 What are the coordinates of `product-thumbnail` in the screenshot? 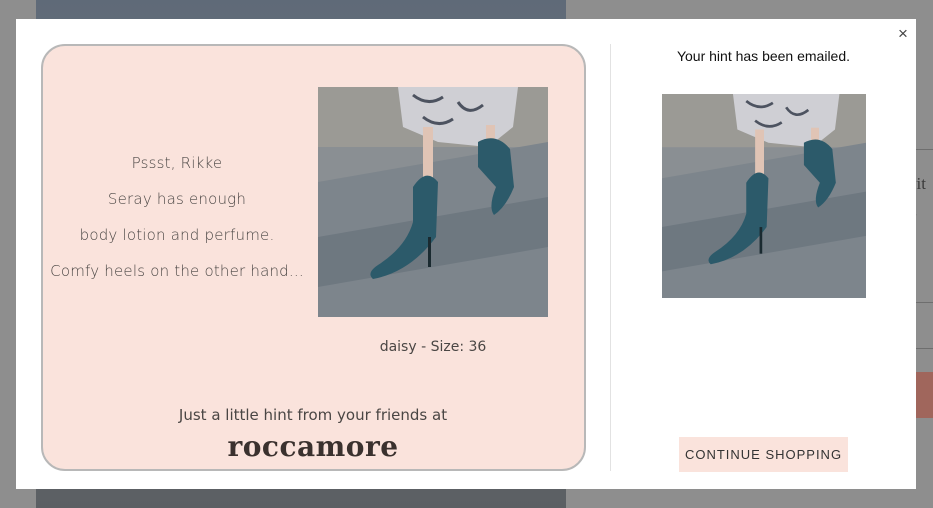 It's located at (764, 196).